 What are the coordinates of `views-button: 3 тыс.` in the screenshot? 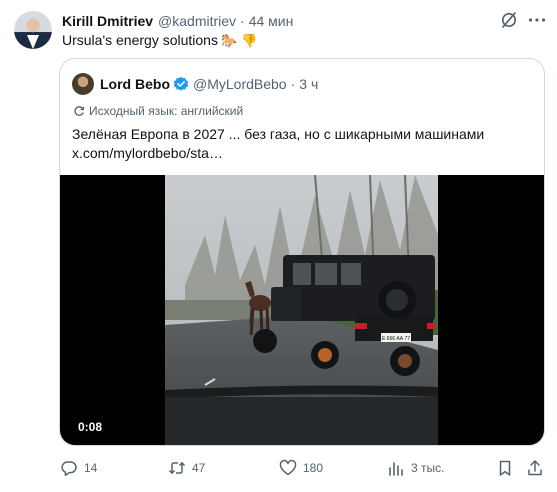 It's located at (415, 468).